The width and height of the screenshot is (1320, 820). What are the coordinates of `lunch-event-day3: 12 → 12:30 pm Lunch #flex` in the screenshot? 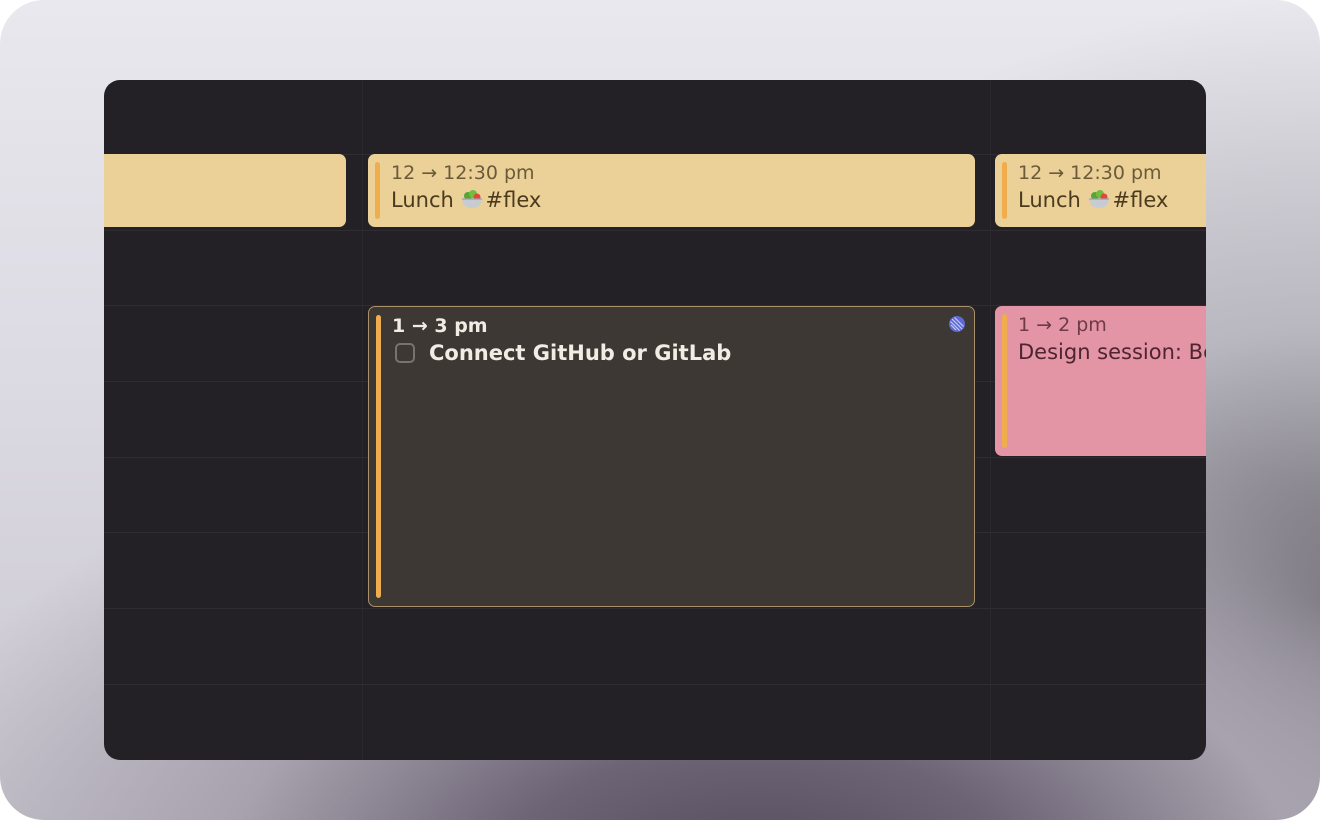 It's located at (1100, 190).